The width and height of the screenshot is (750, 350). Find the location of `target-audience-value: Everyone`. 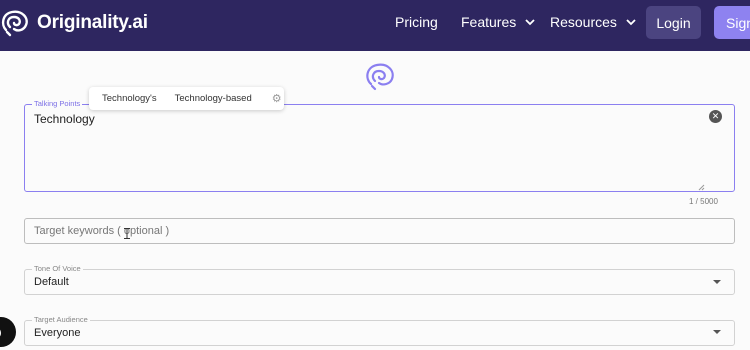

target-audience-value: Everyone is located at coordinates (57, 333).